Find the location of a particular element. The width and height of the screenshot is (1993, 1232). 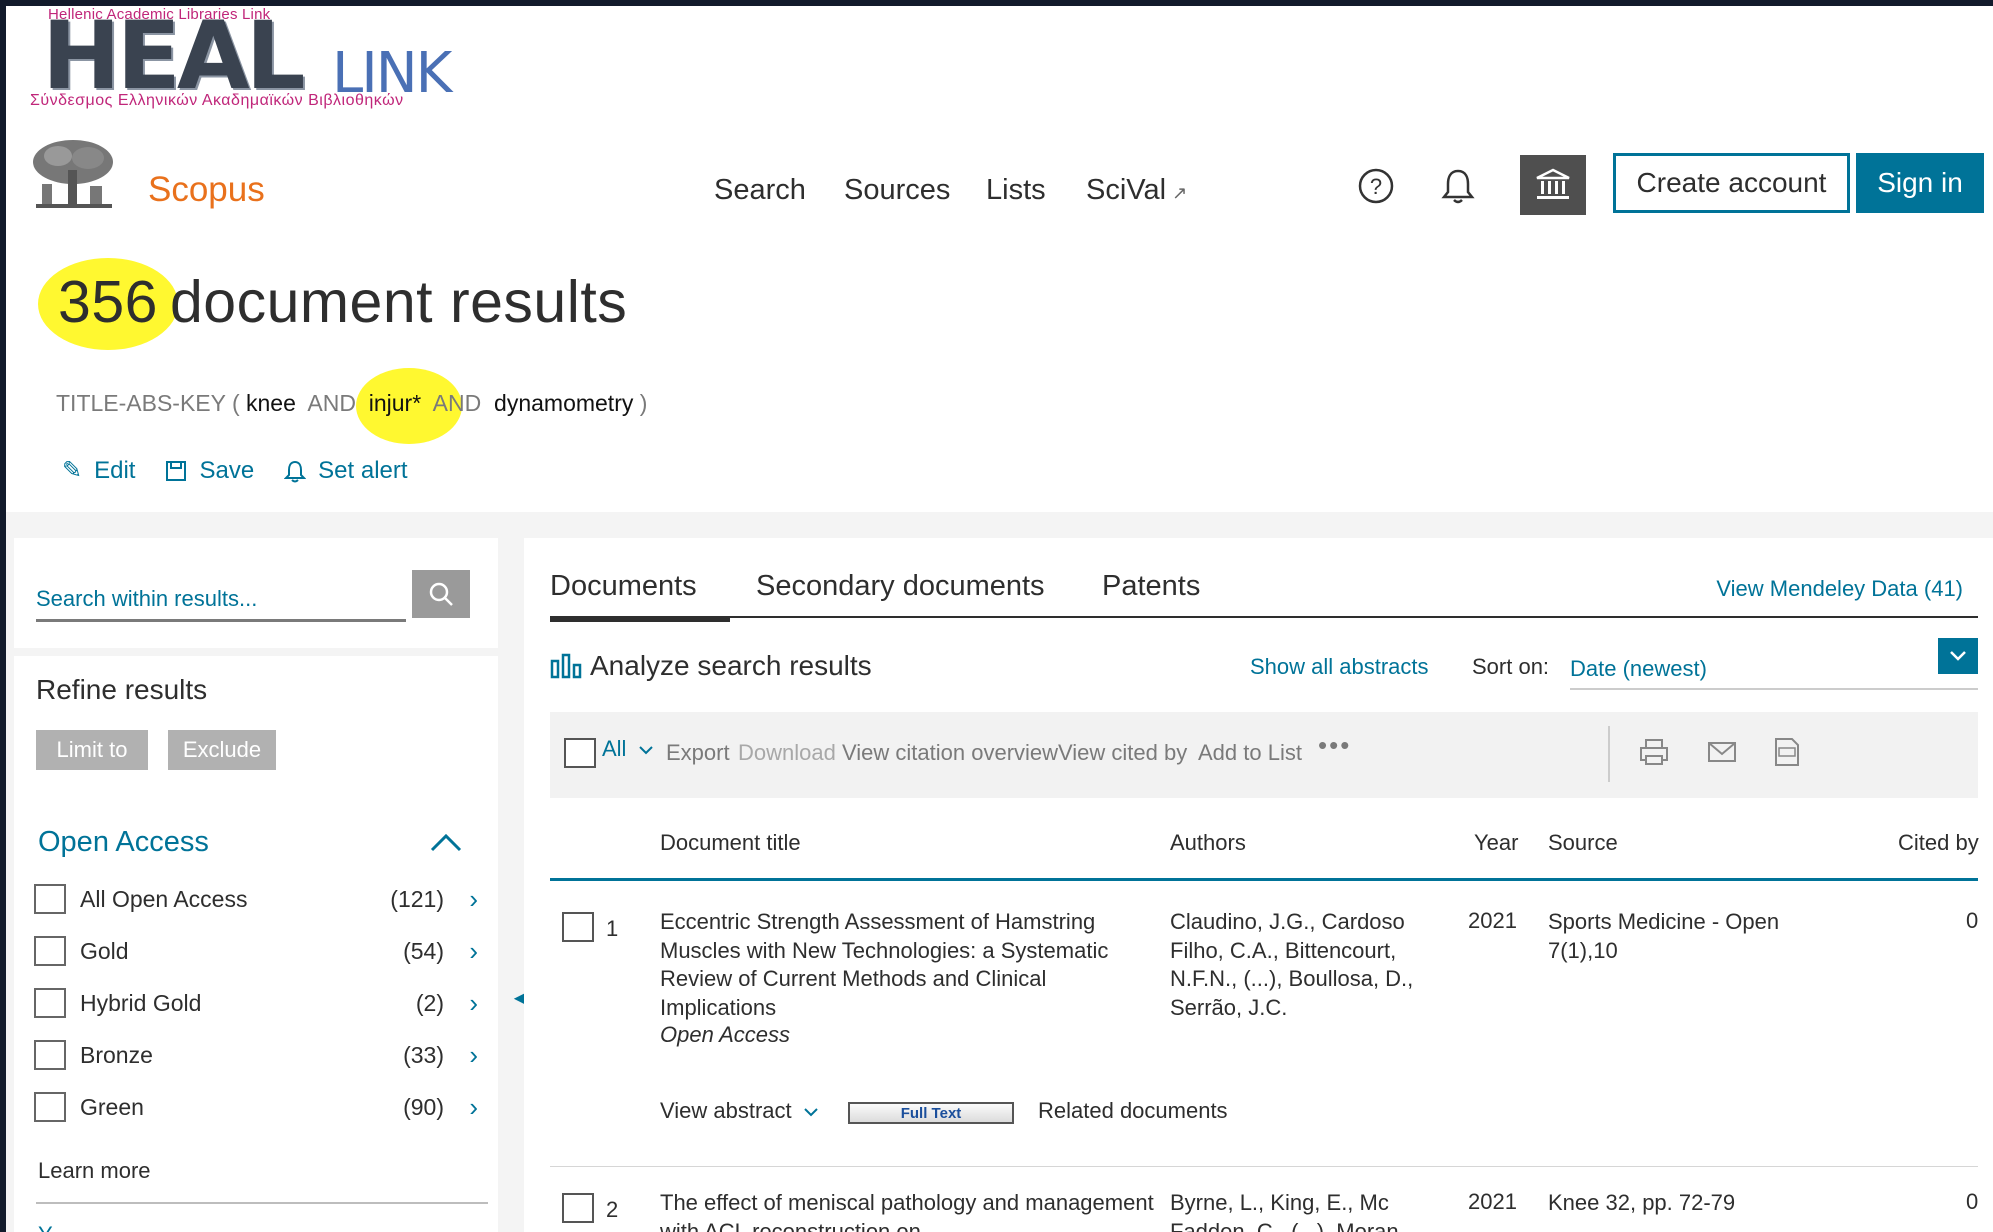

pdf-icon is located at coordinates (1786, 752).